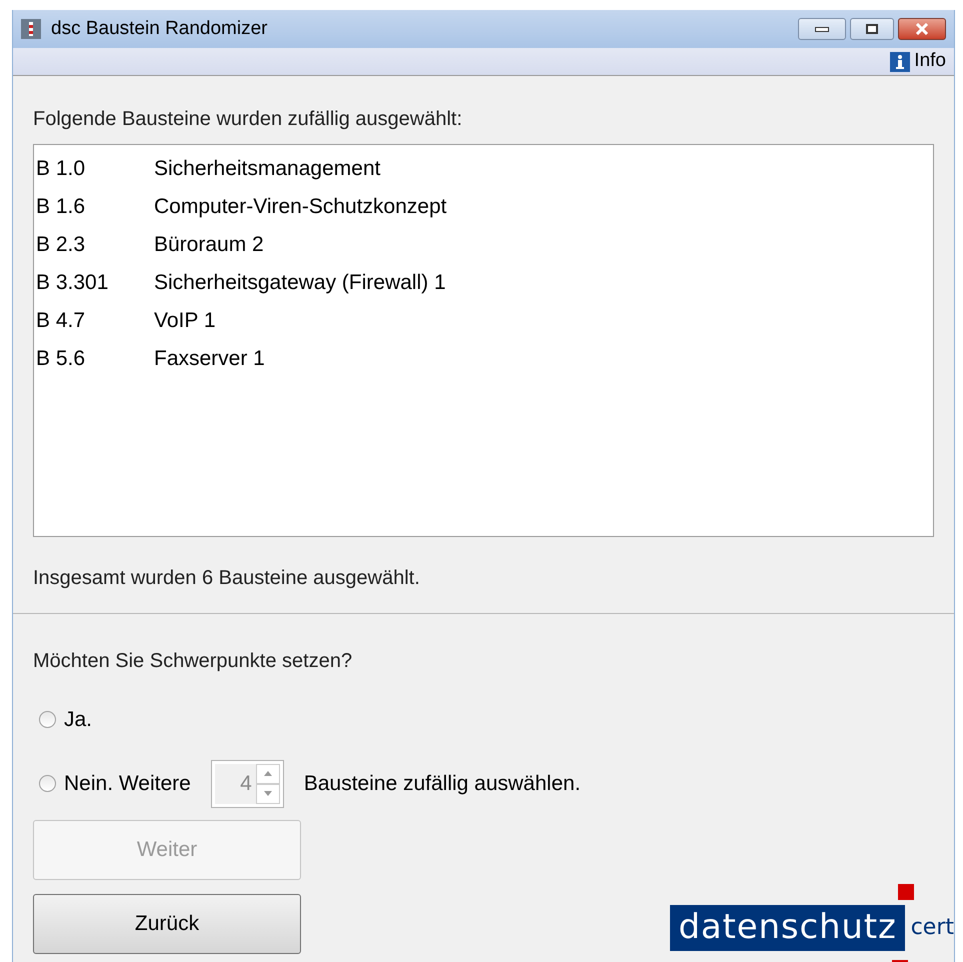 The image size is (963, 962). Describe the element at coordinates (185, 321) in the screenshot. I see `module-name: VoIP 1` at that location.